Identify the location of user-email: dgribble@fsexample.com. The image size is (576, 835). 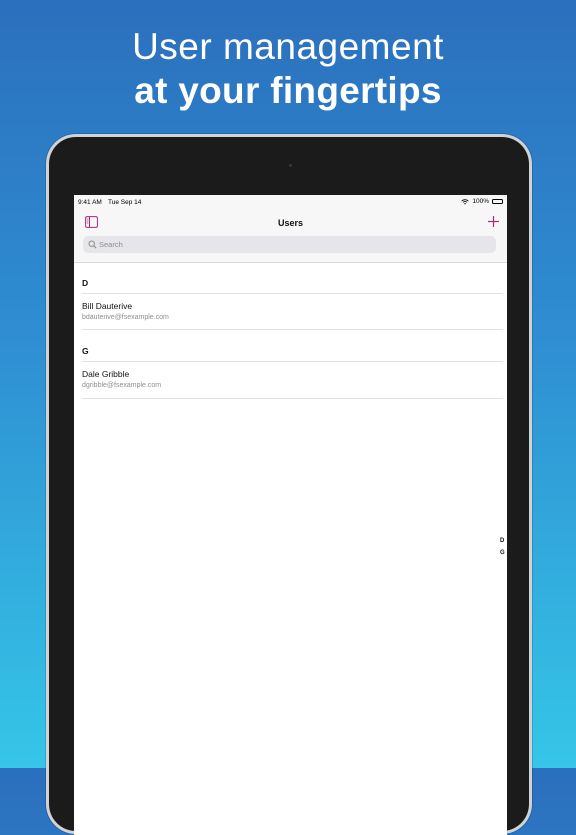
(122, 385).